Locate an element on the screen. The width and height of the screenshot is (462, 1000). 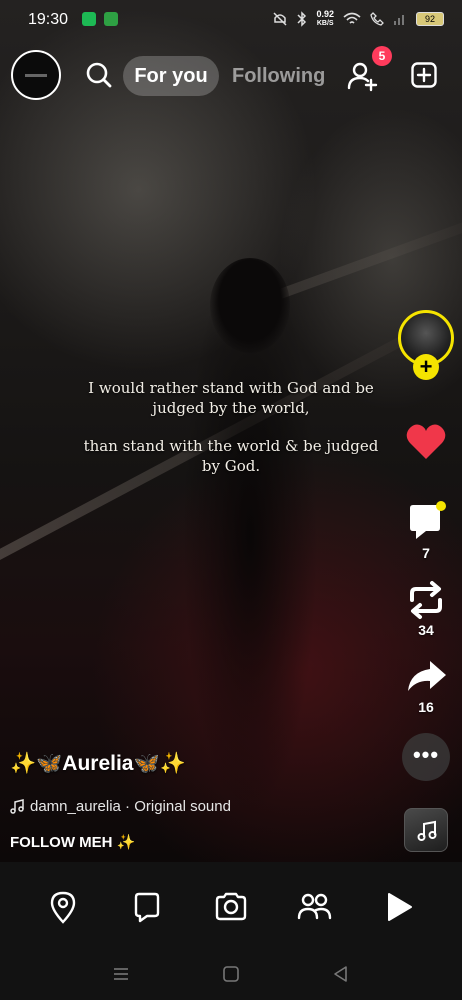
music-note-icon is located at coordinates (427, 830).